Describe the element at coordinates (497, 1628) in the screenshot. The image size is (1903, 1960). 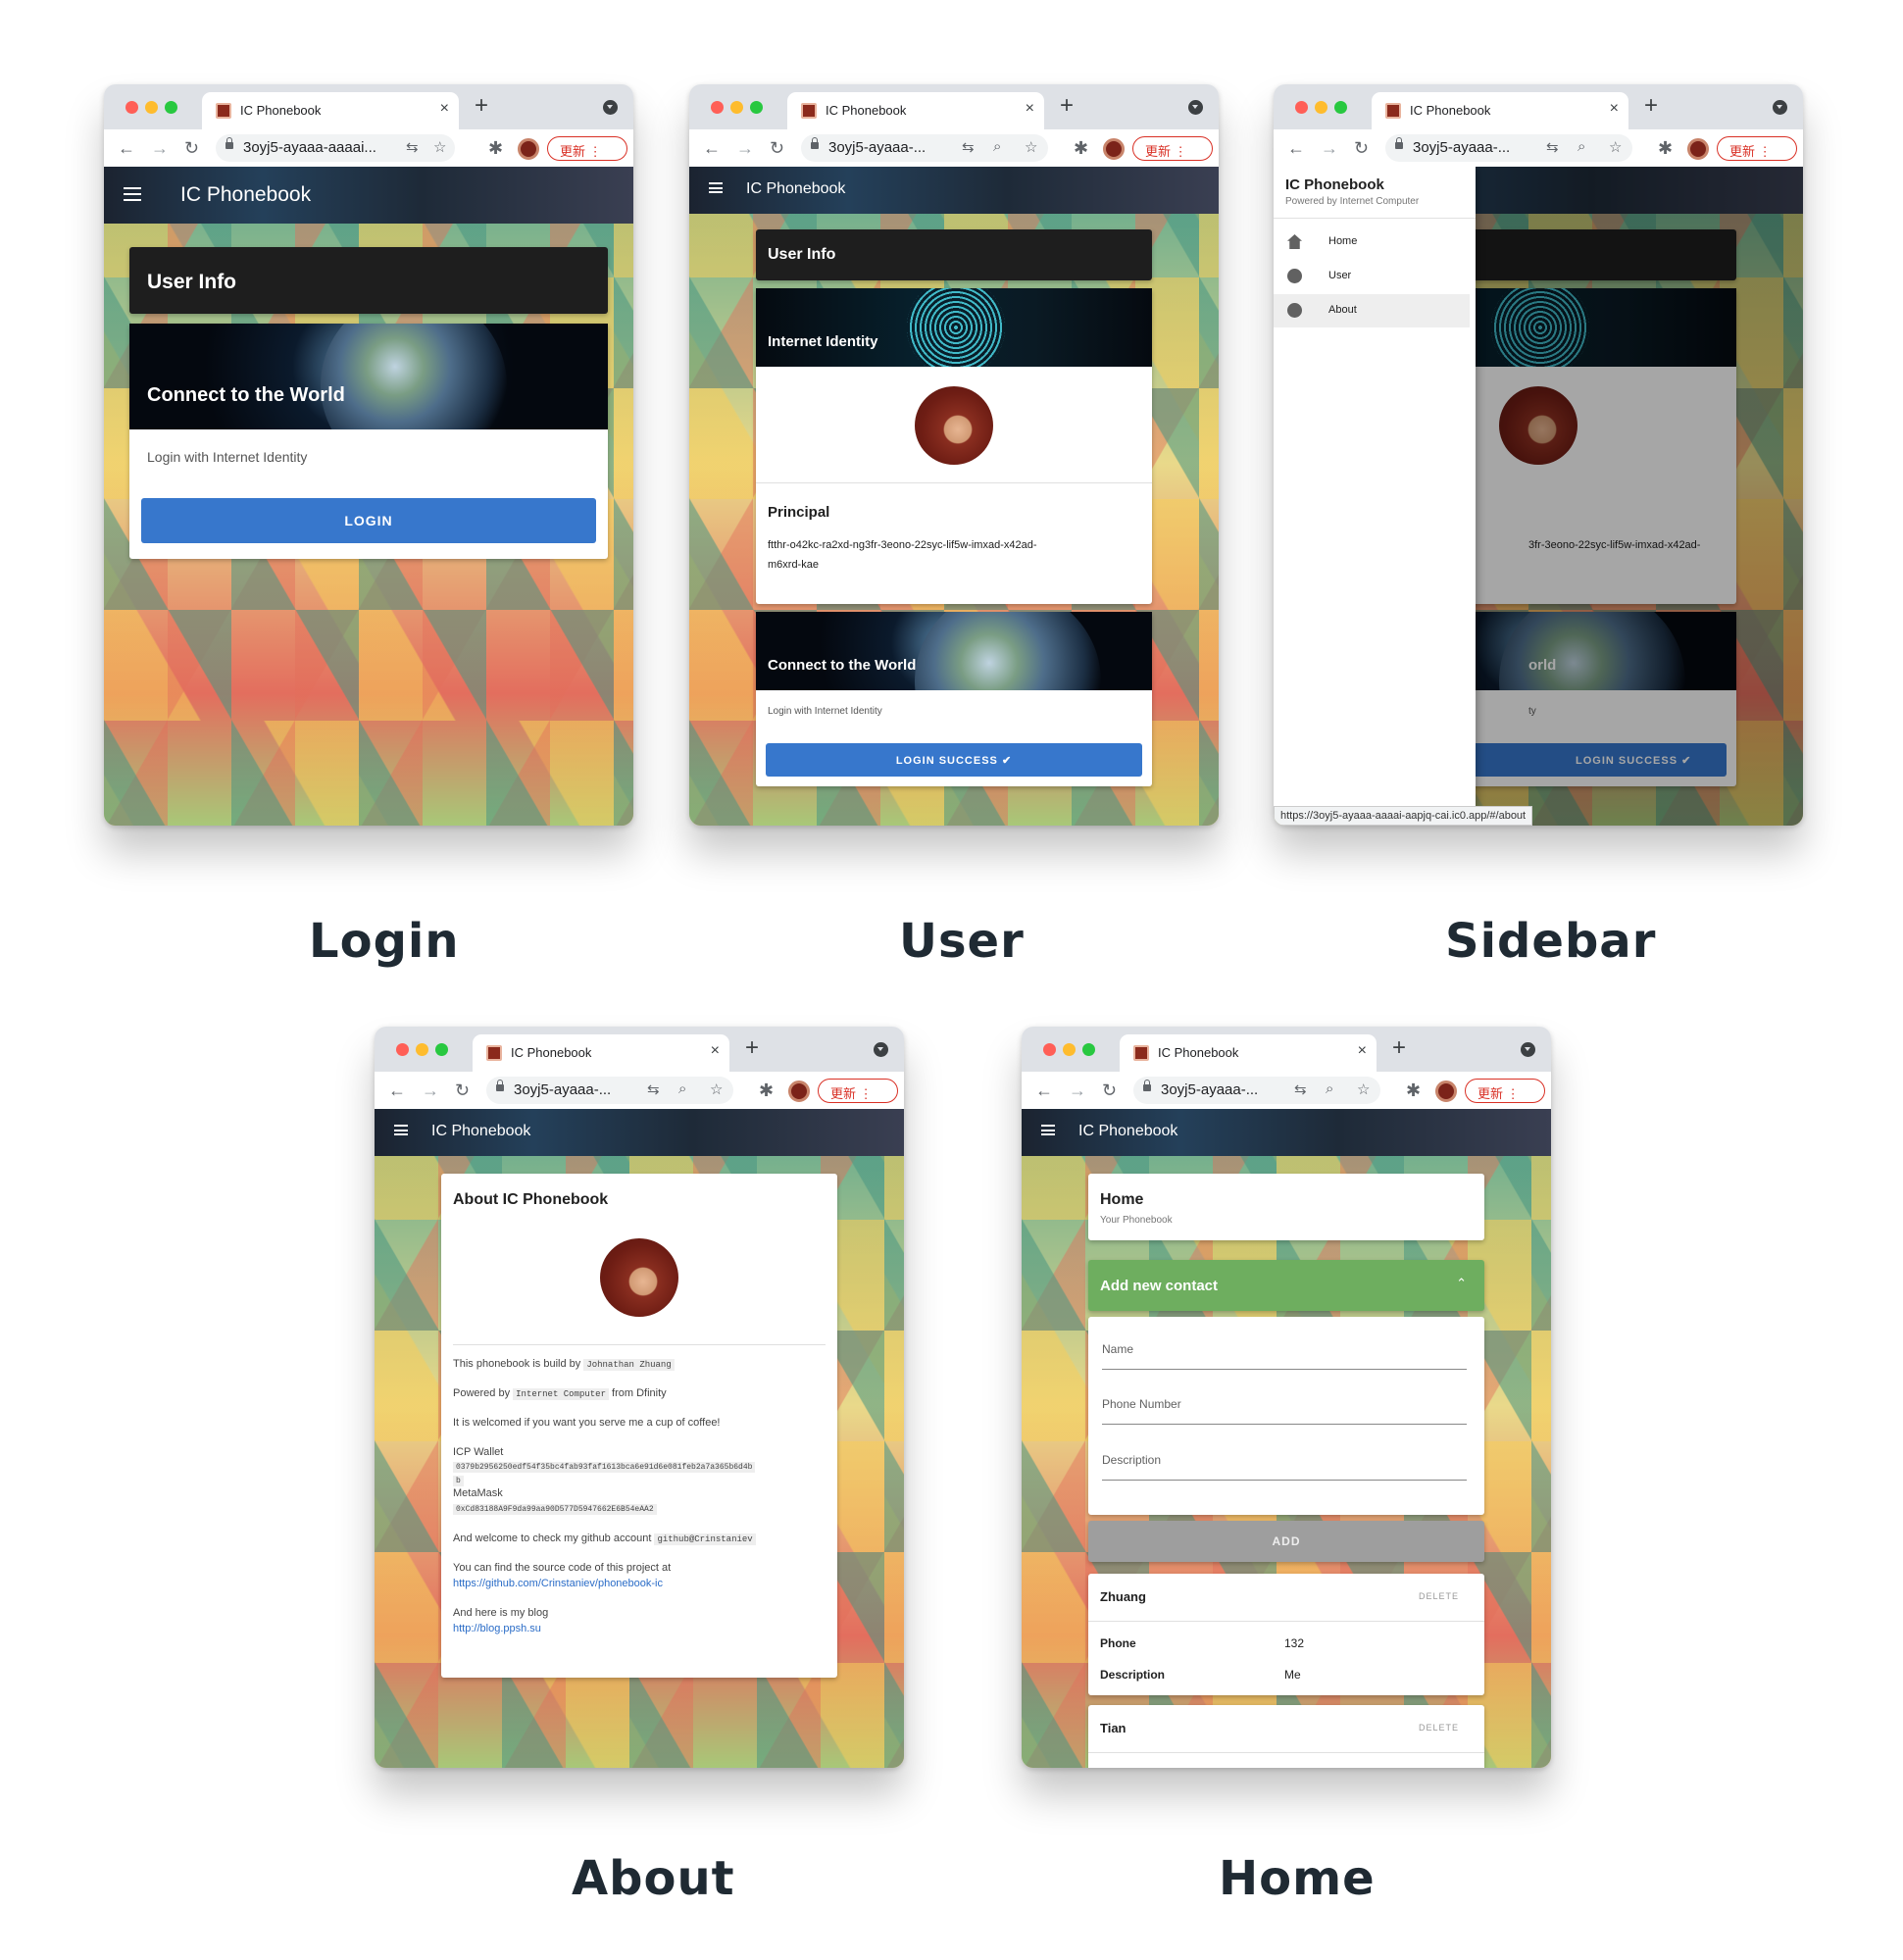
I see `blog-link: http://blog.ppsh.su` at that location.